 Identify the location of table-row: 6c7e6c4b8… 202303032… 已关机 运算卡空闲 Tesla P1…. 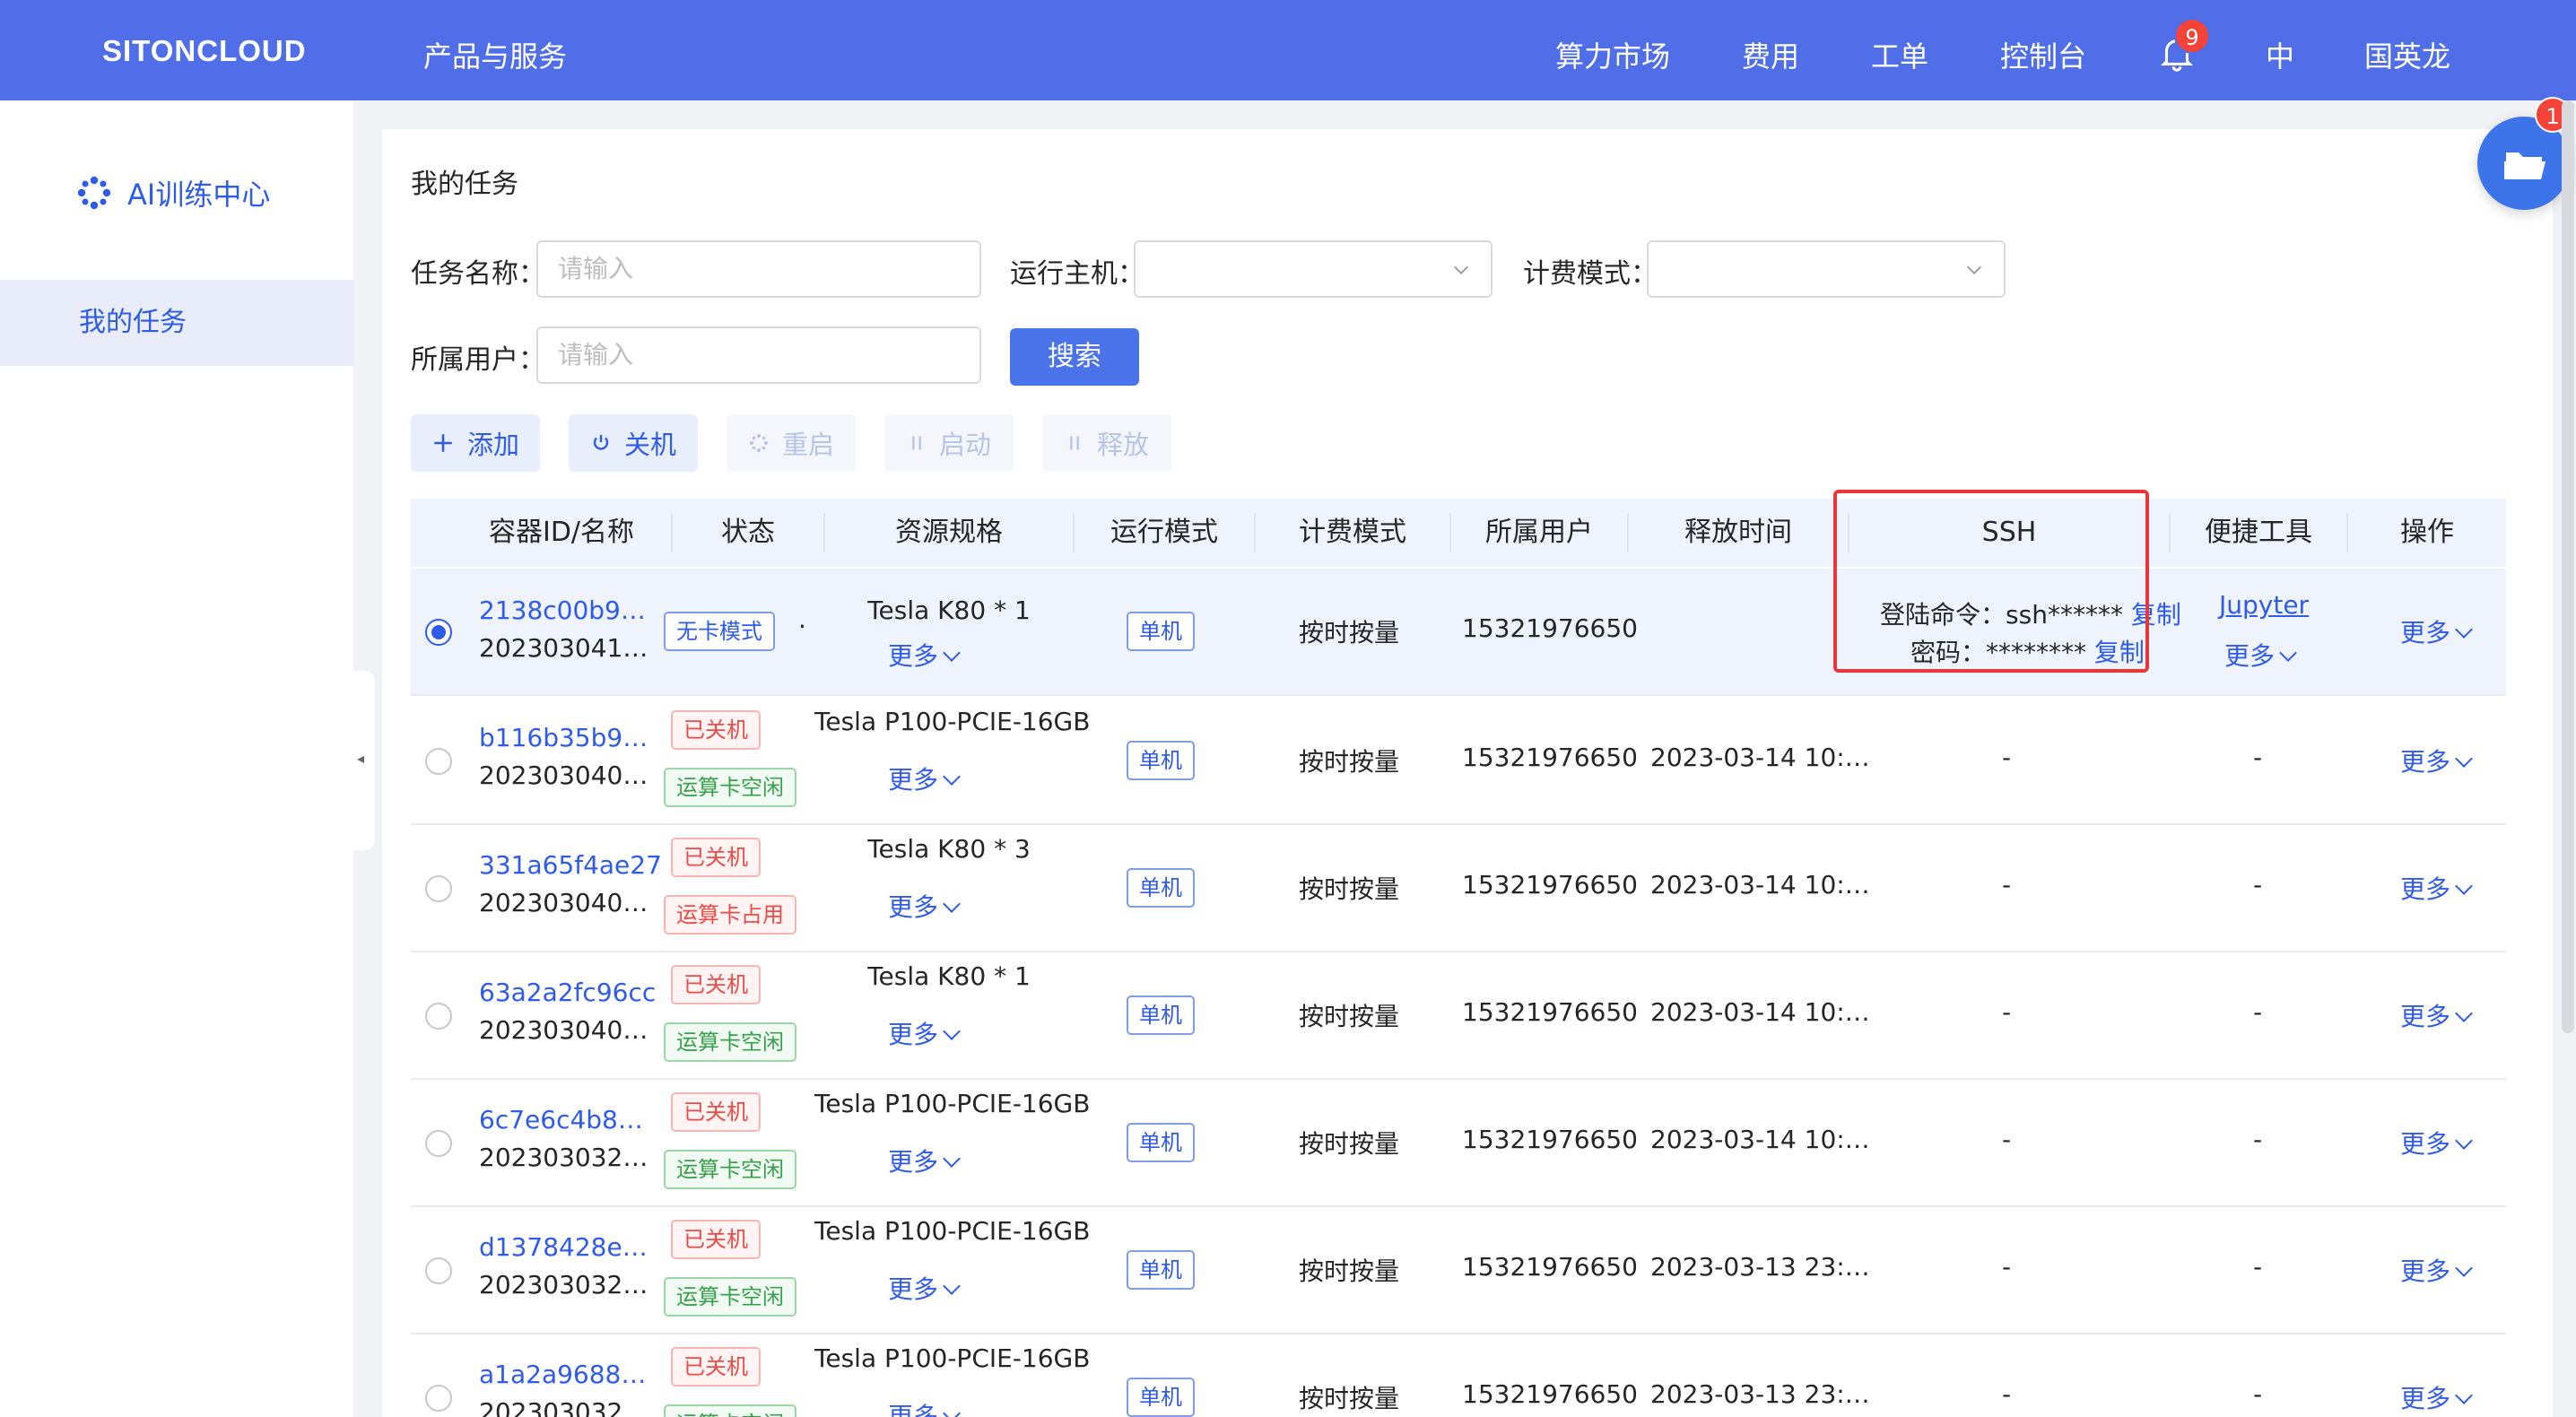
(1458, 1143).